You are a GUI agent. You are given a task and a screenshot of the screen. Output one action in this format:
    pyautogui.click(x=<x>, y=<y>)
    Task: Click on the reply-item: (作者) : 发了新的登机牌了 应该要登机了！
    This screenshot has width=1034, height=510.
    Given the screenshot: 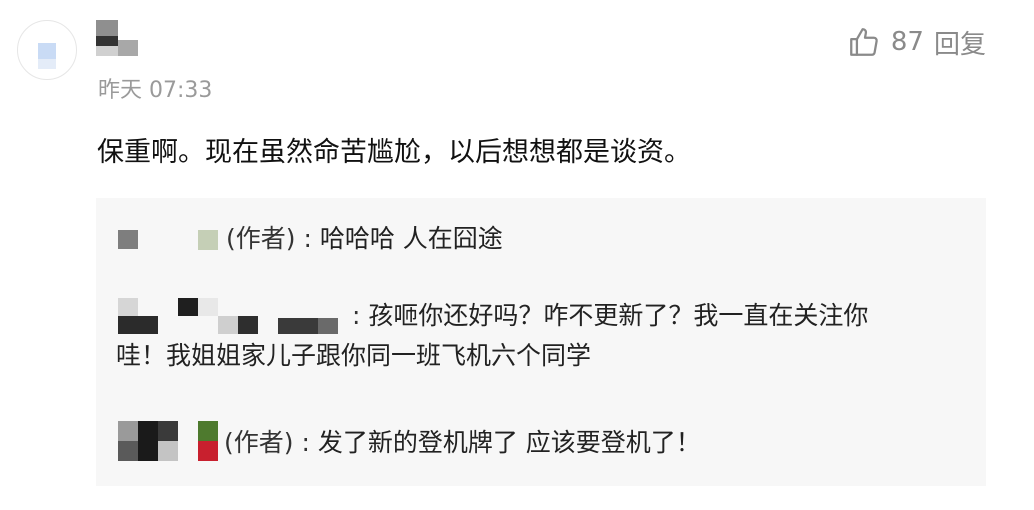 What is the action you would take?
    pyautogui.click(x=541, y=442)
    